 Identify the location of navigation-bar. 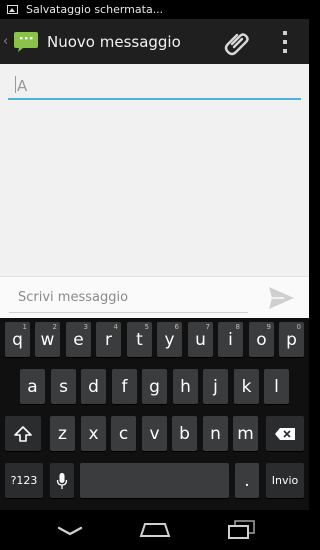
(154, 530).